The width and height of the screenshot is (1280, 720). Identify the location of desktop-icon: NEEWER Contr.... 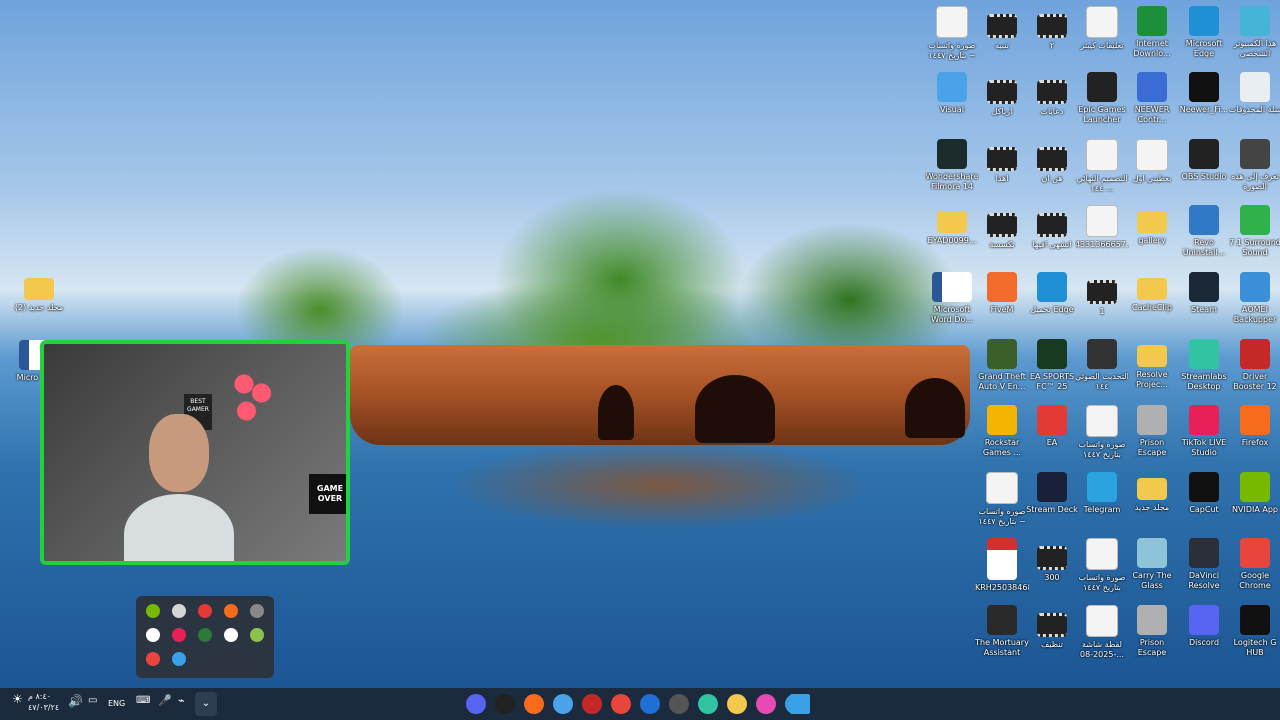
(1152, 98).